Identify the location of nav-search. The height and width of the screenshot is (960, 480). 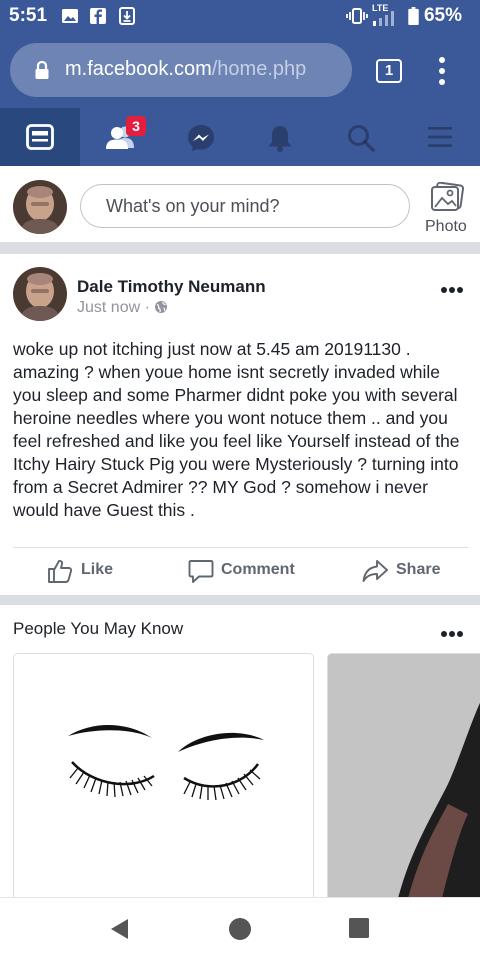
(360, 137).